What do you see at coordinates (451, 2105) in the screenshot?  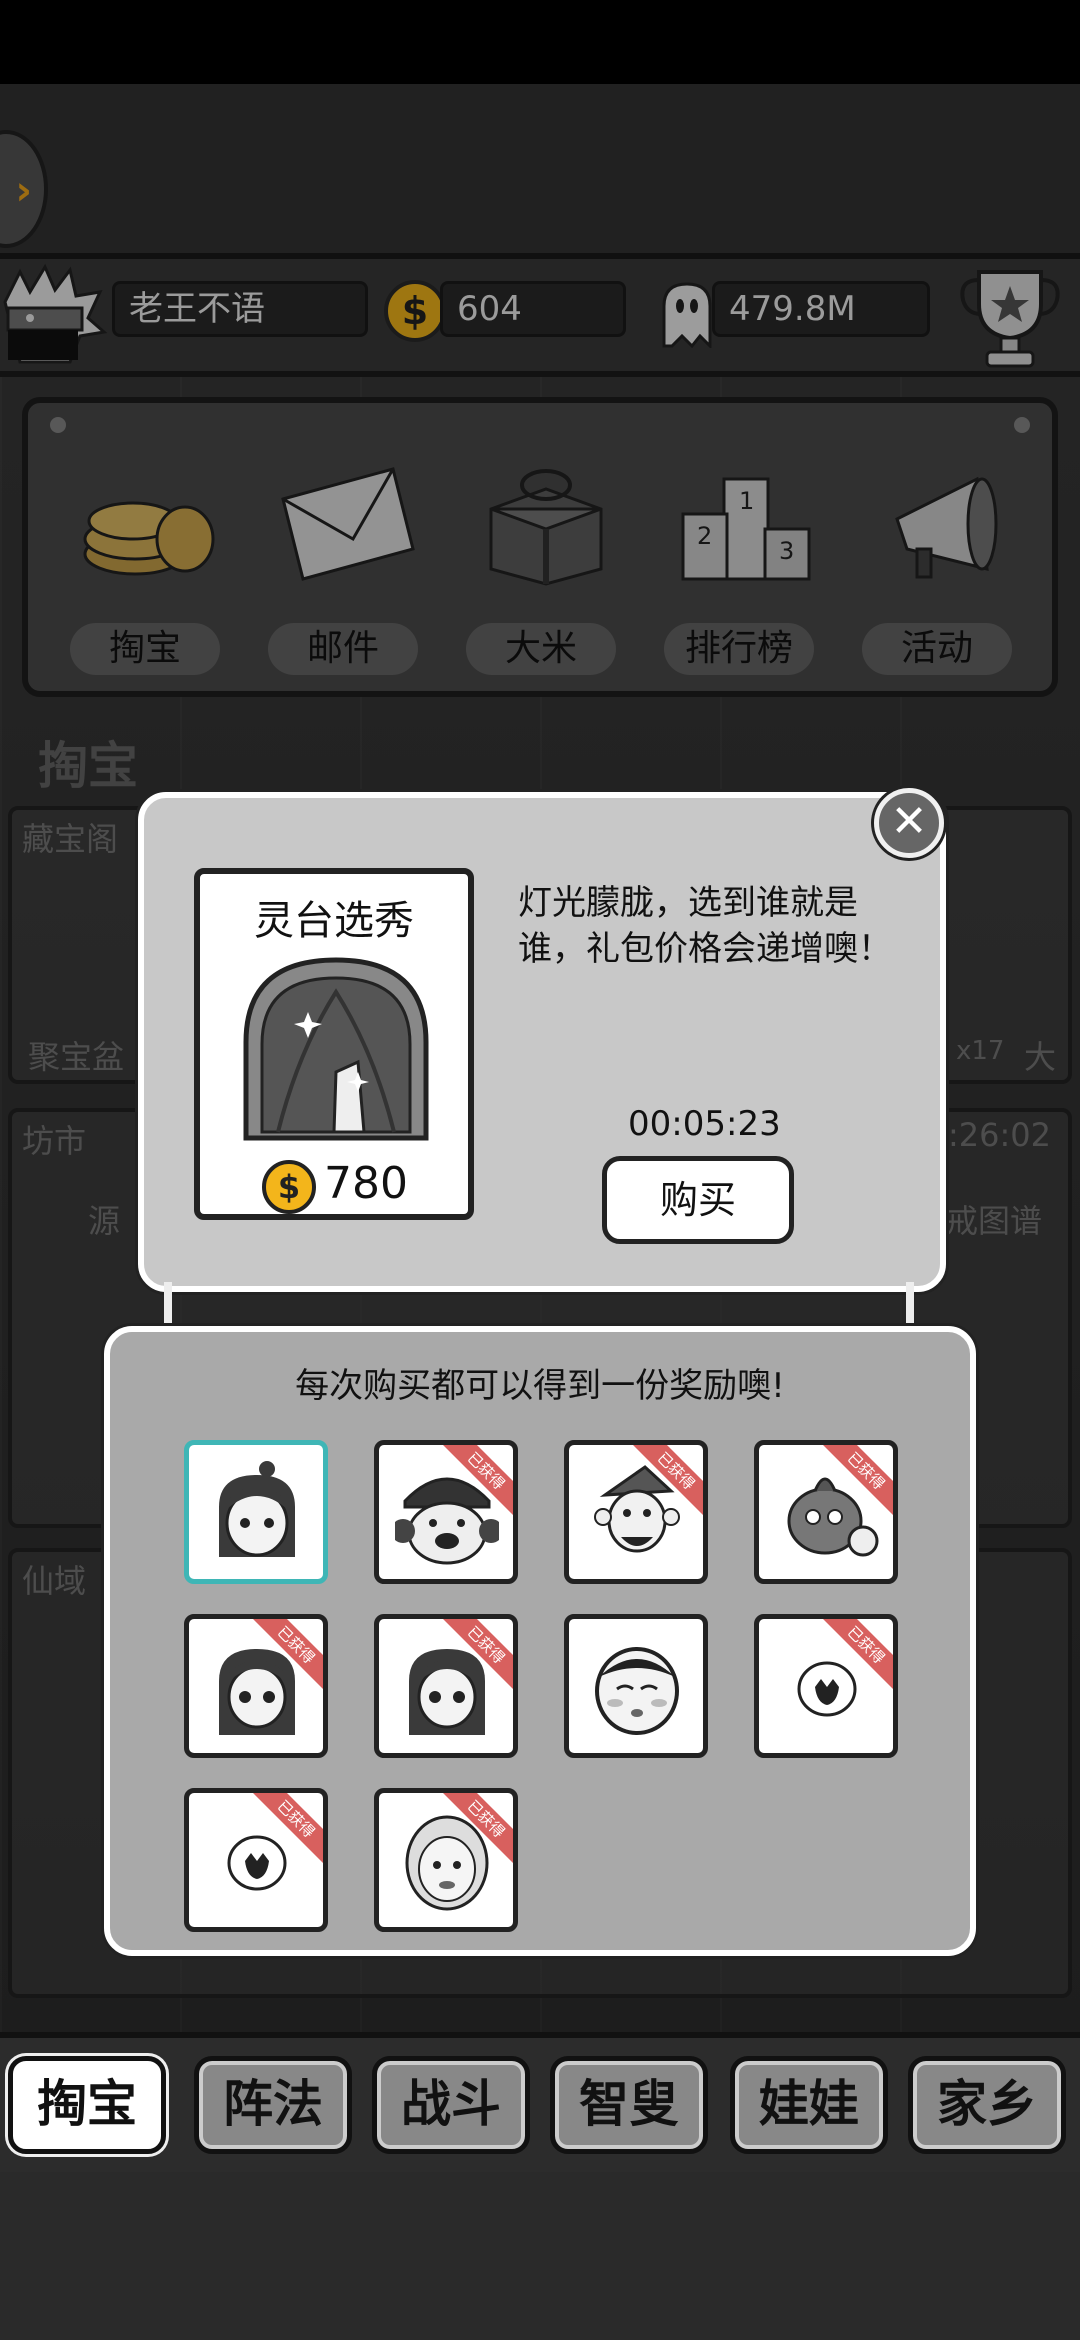 I see `tab-battle: 战斗` at bounding box center [451, 2105].